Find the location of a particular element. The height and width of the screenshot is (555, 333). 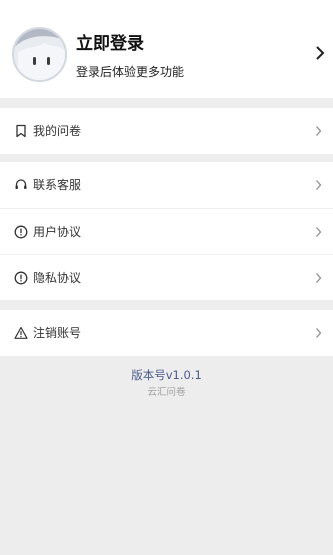

brand-label: 云汇问卷 is located at coordinates (166, 392).